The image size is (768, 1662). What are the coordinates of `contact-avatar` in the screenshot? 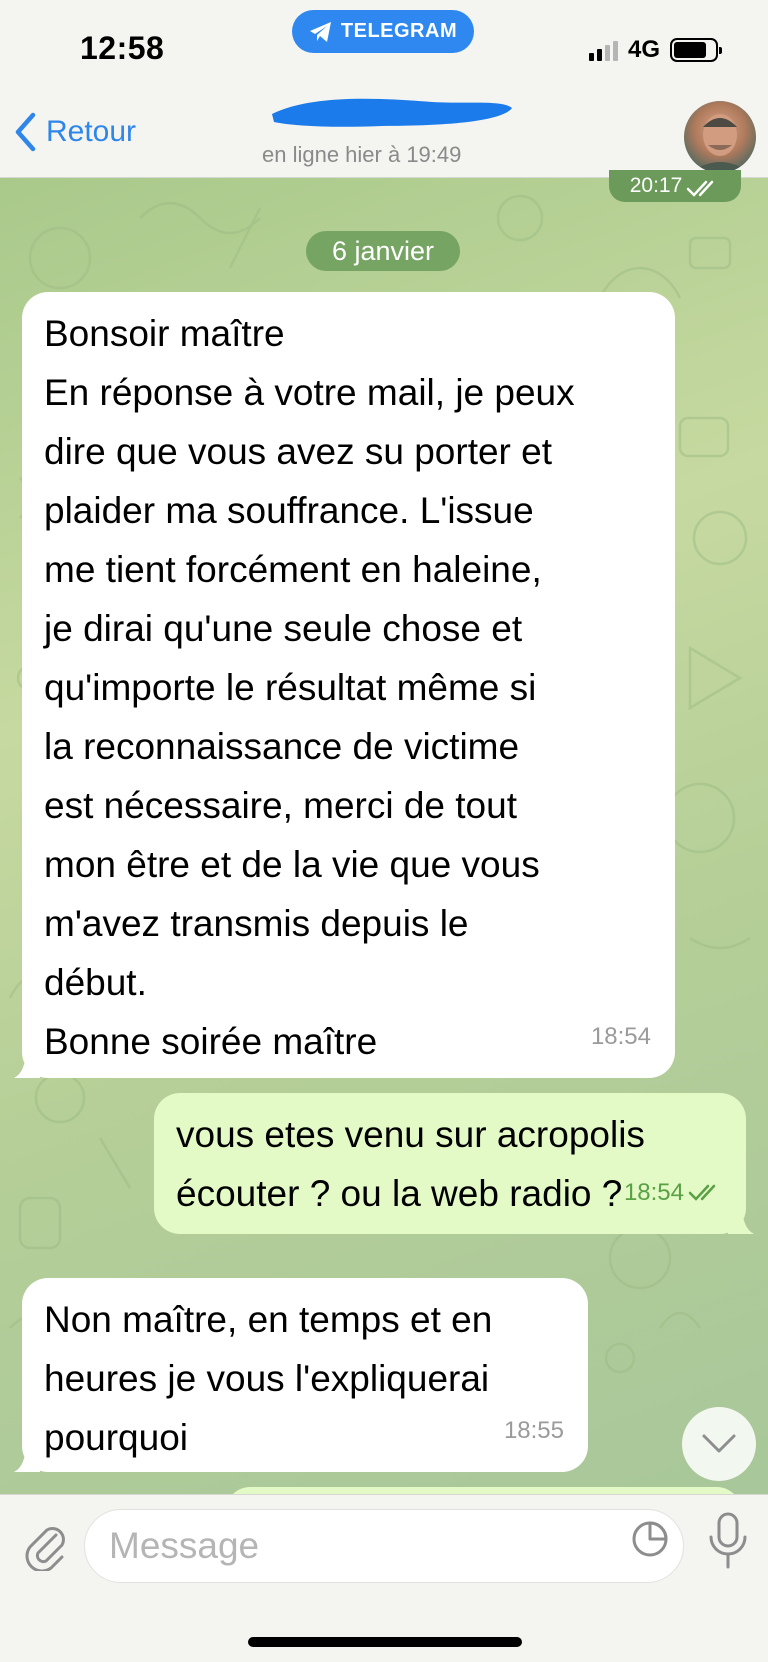 It's located at (720, 137).